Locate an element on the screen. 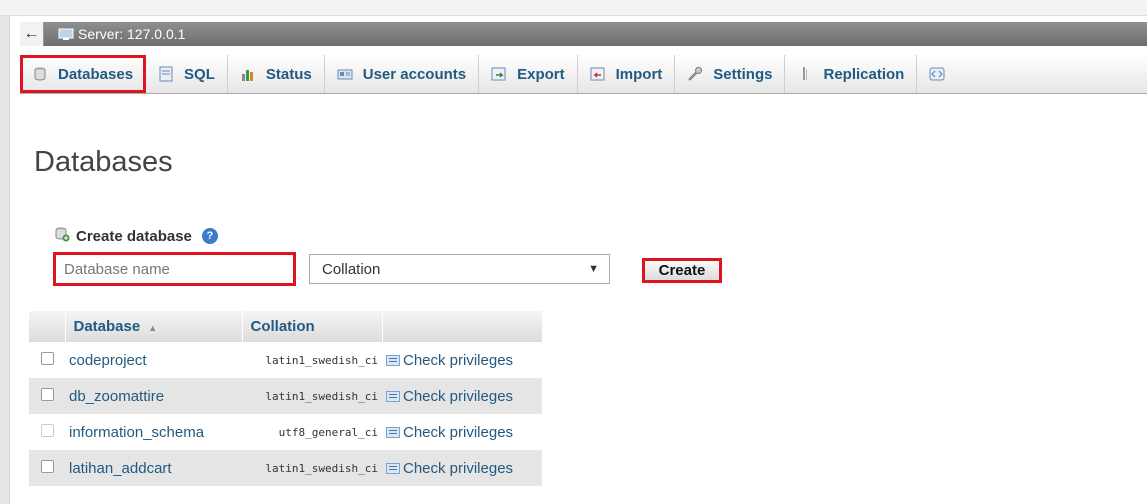  settings-wrench-icon is located at coordinates (695, 74).